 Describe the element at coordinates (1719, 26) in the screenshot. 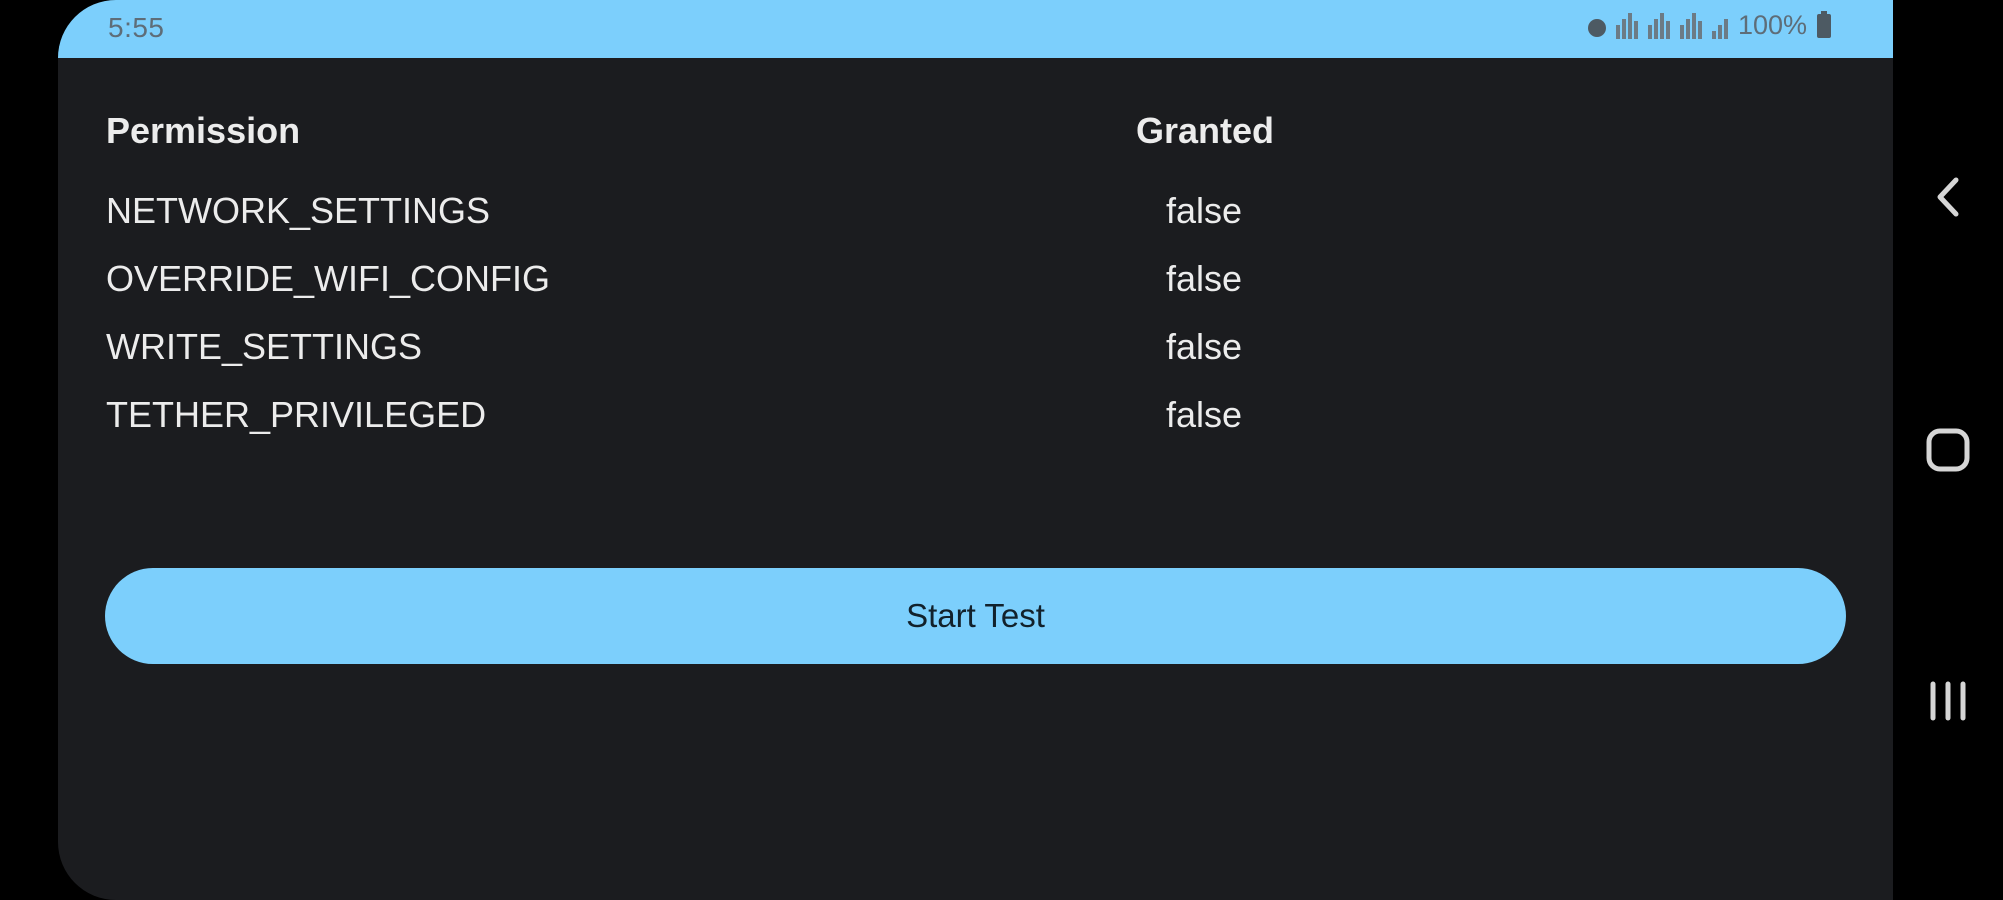

I see `signal-icon` at that location.